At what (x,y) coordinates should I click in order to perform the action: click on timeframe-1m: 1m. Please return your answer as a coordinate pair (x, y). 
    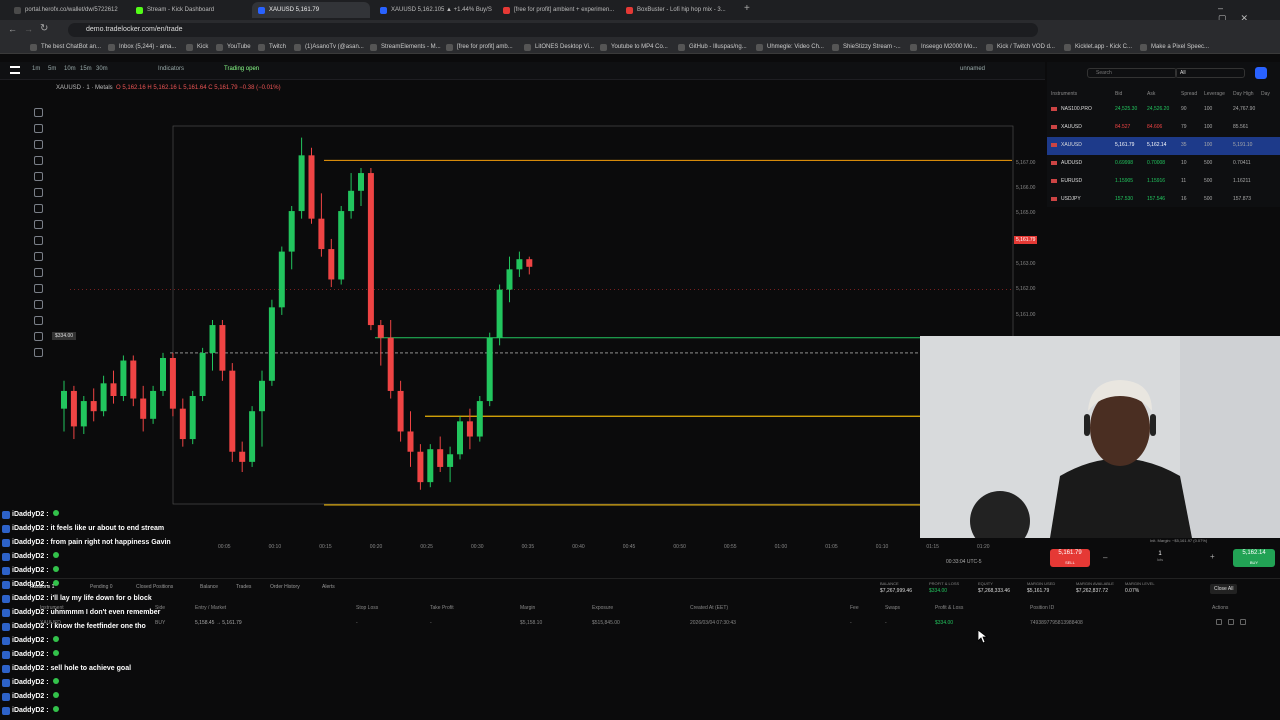
    Looking at the image, I should click on (36, 69).